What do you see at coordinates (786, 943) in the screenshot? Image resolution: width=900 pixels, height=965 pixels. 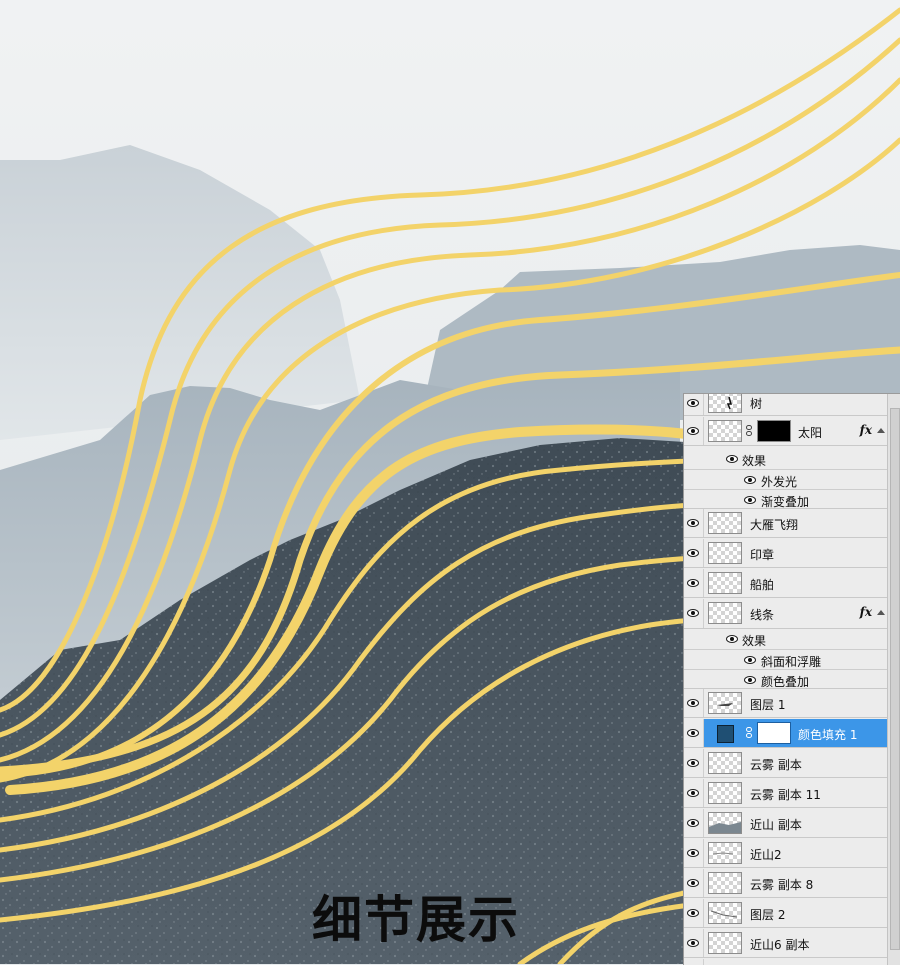 I see `layer-row: 近山6 副本` at bounding box center [786, 943].